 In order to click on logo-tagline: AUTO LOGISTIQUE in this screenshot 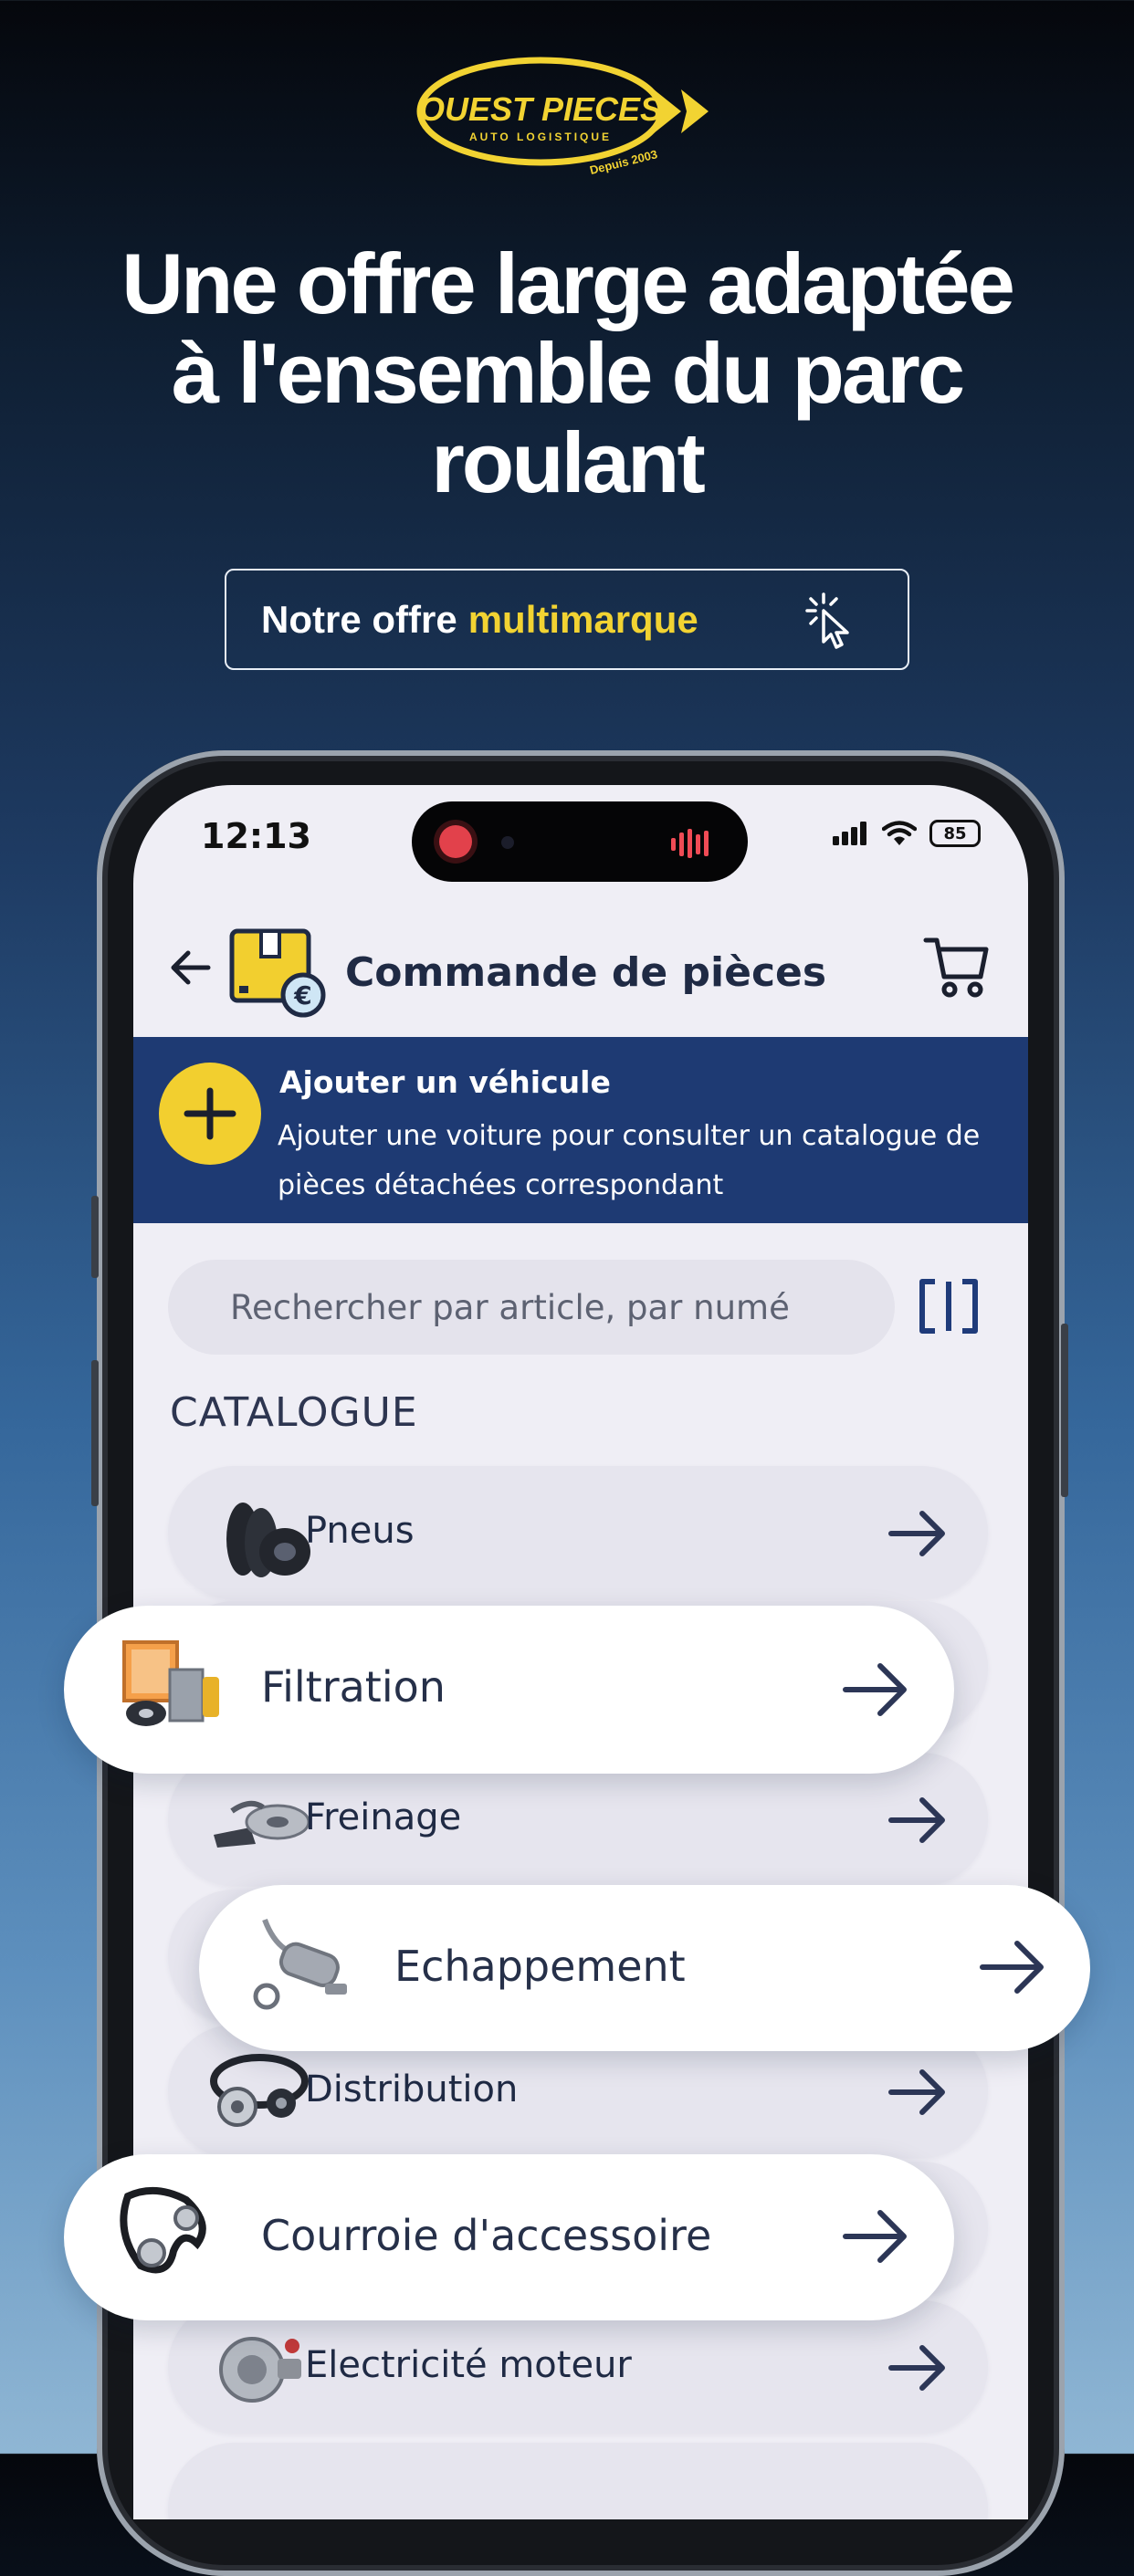, I will do `click(540, 137)`.